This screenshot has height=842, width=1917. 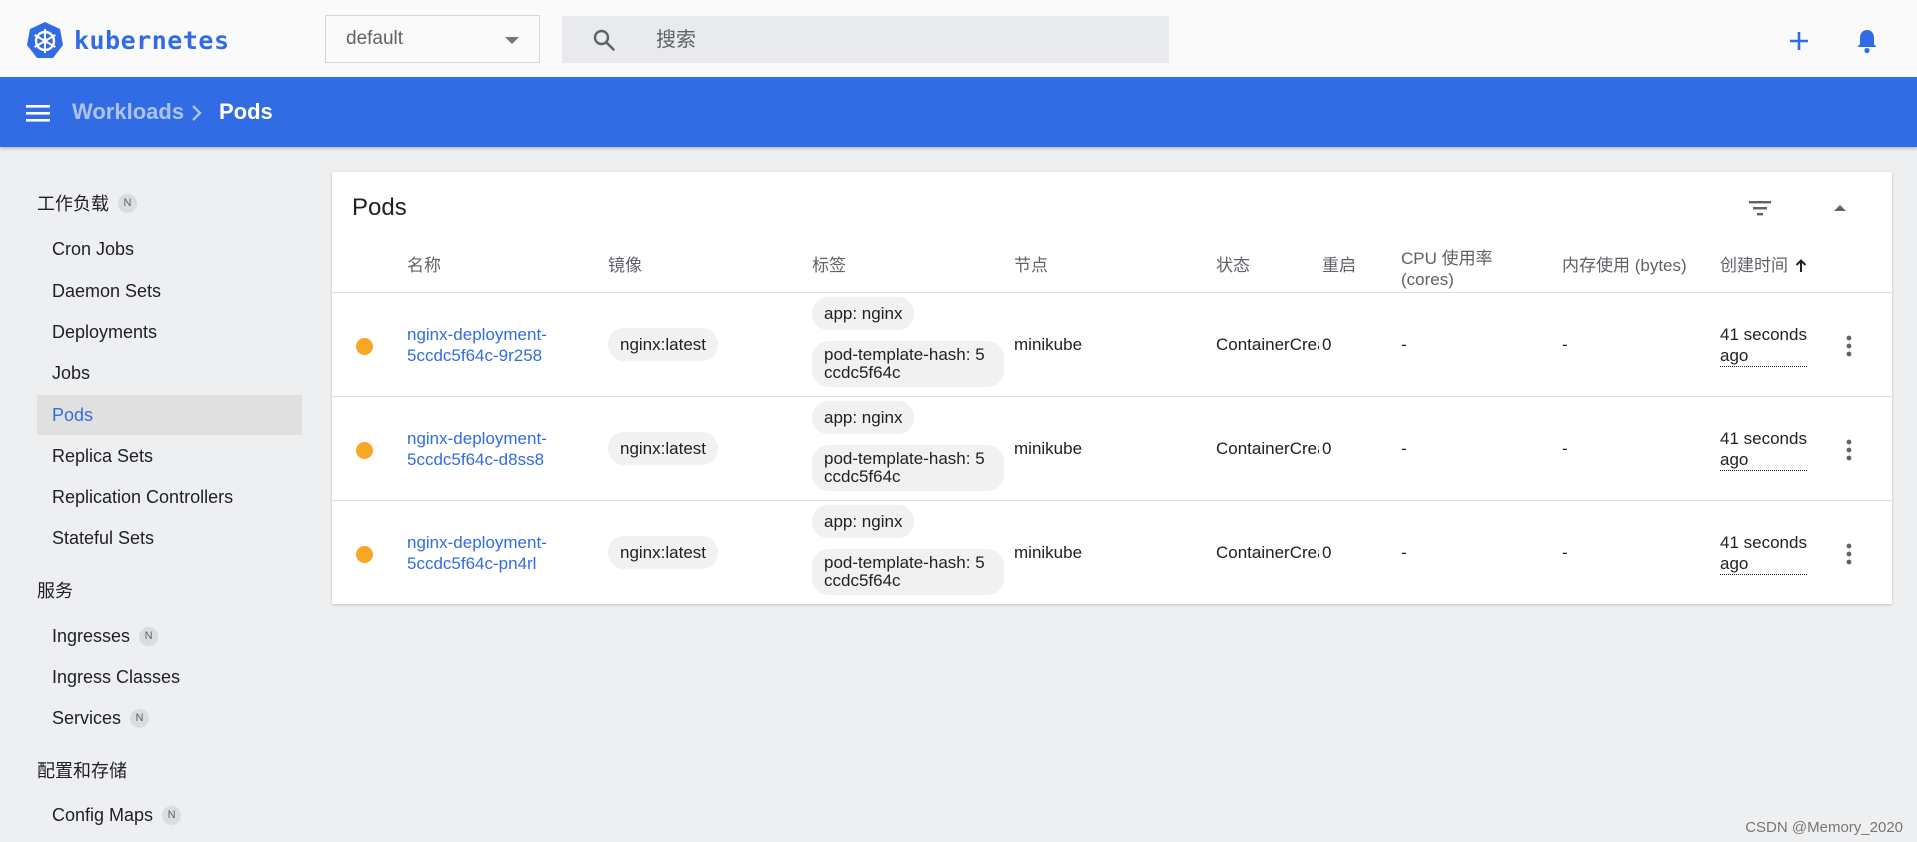 I want to click on notifications-bell-icon, so click(x=1867, y=41).